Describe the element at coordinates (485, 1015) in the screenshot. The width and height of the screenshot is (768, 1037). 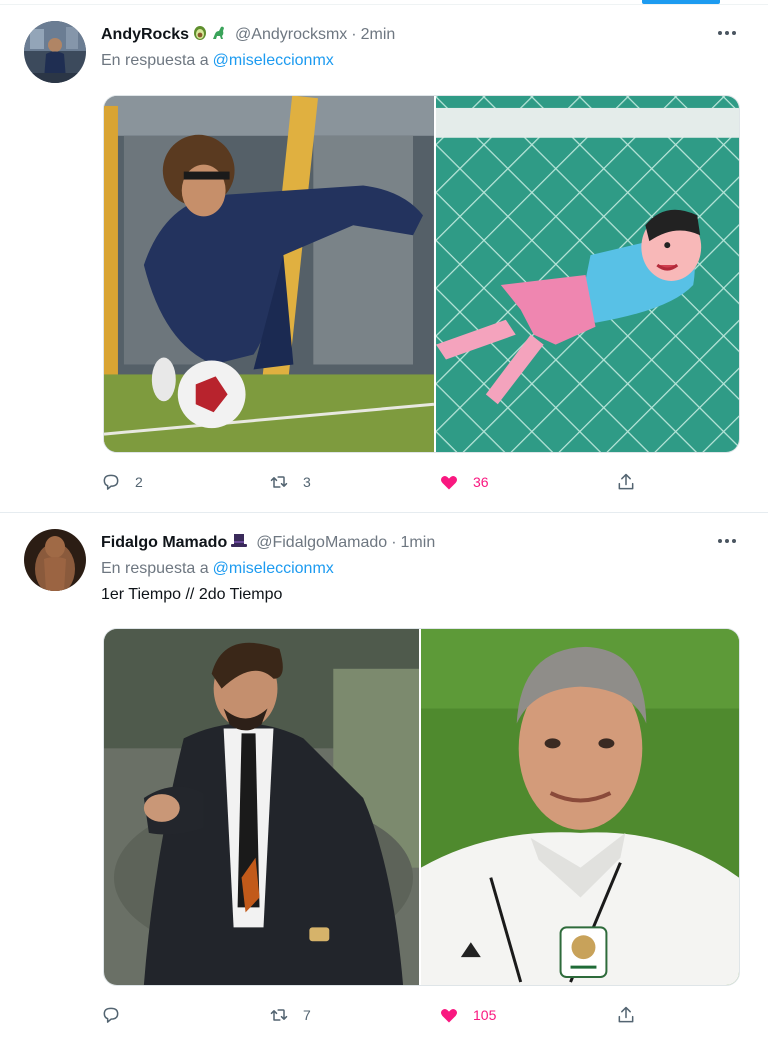
I see `like-count: 105` at that location.